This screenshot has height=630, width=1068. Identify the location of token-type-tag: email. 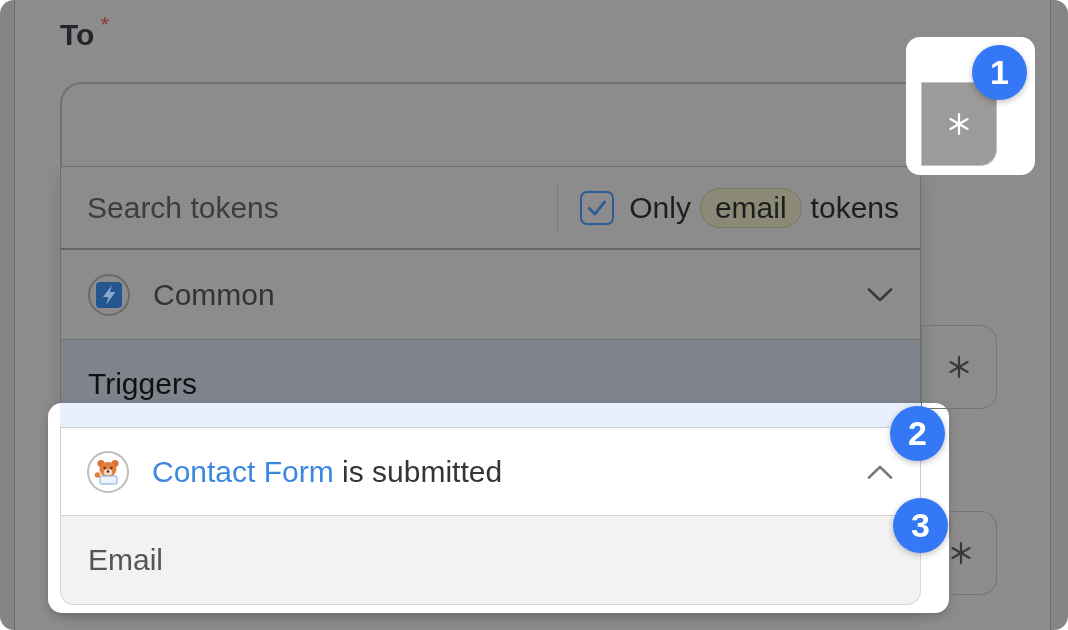
(750, 207).